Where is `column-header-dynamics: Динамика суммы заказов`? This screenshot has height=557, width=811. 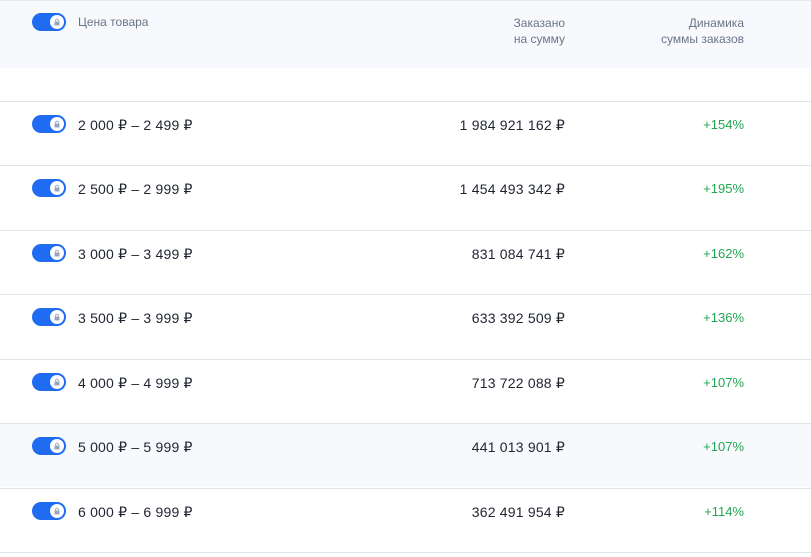 column-header-dynamics: Динамика суммы заказов is located at coordinates (702, 31).